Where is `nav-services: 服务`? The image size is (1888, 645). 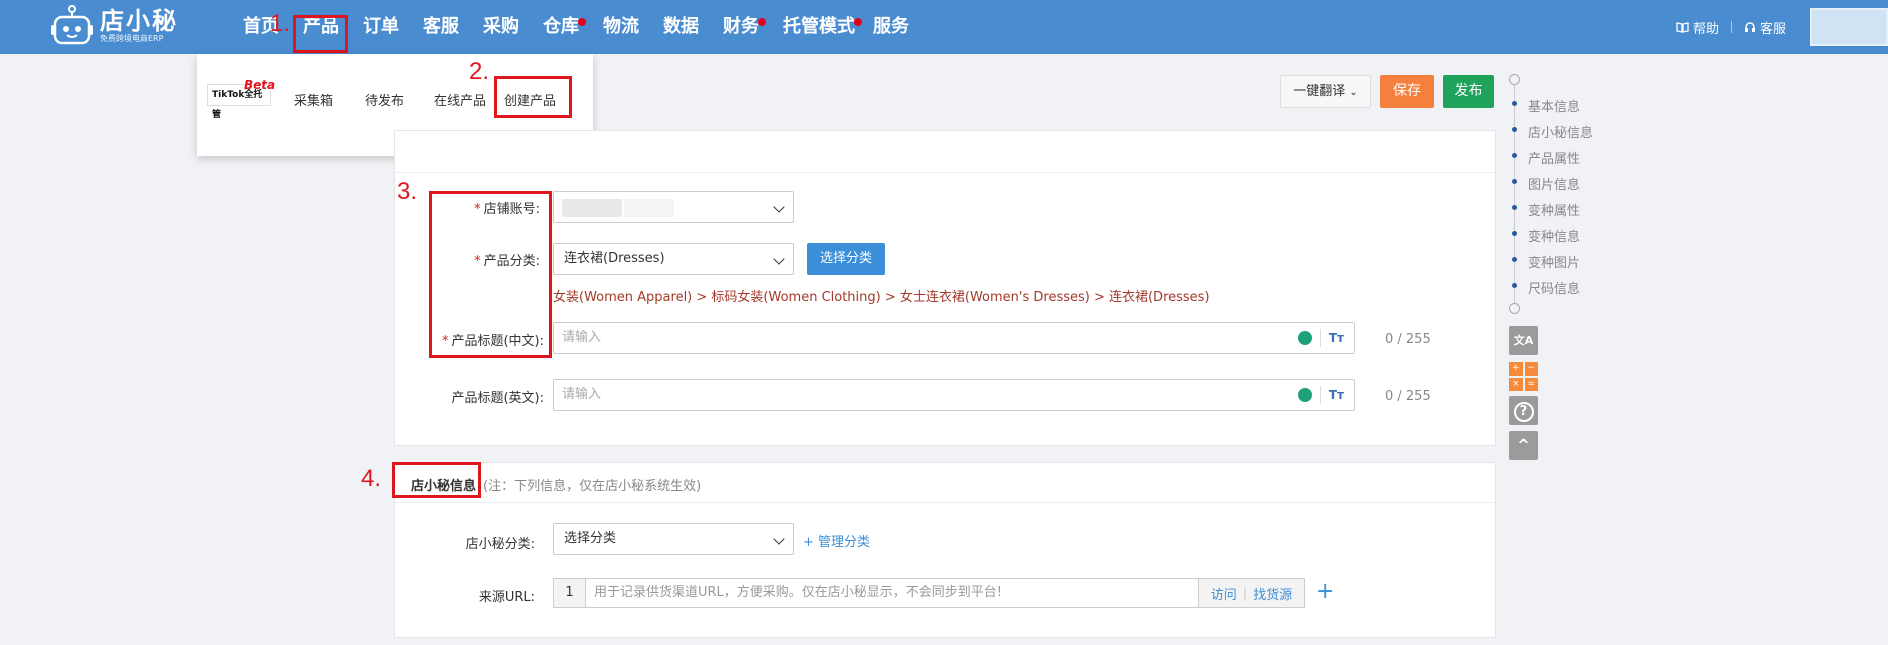 nav-services: 服务 is located at coordinates (891, 27).